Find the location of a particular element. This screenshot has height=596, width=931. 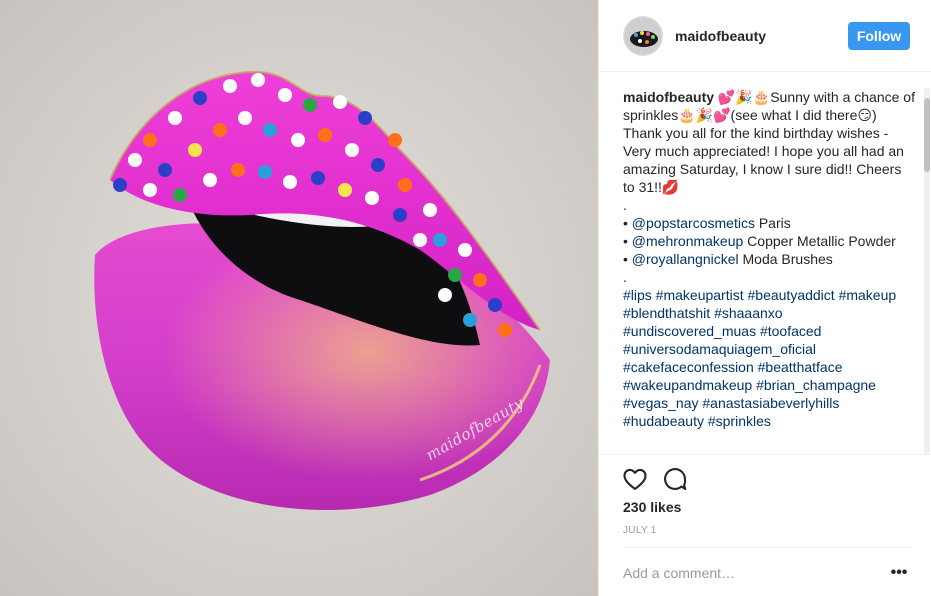

credit-item: • @royallangnickel Moda Brushes is located at coordinates (769, 259).